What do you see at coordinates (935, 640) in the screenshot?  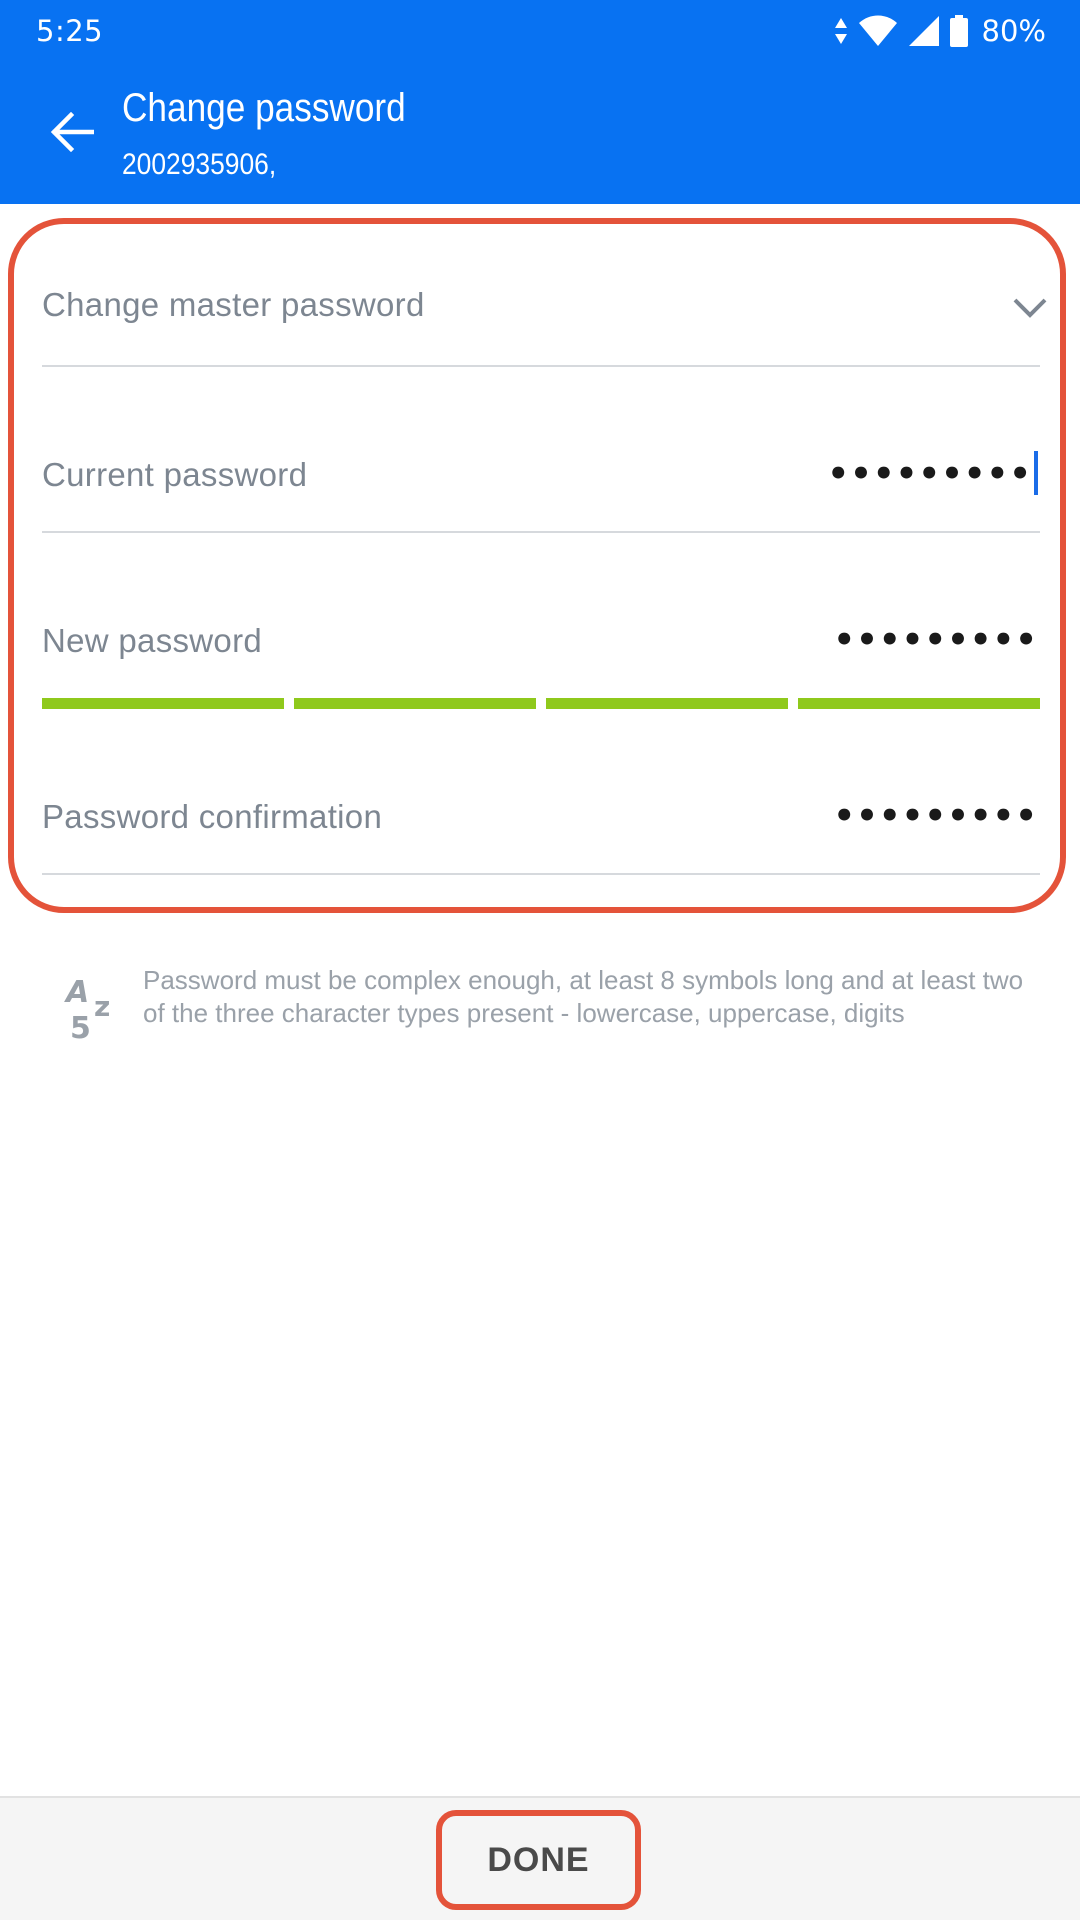 I see `new-password-value: •••••••••` at bounding box center [935, 640].